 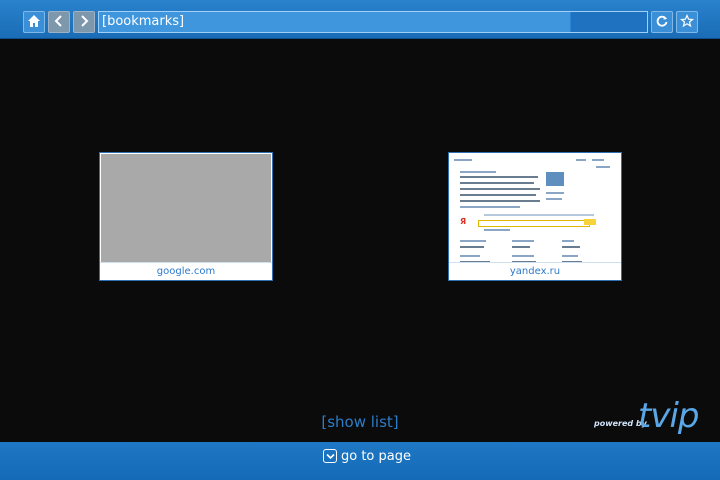 What do you see at coordinates (668, 416) in the screenshot?
I see `tvip-logo: tvip` at bounding box center [668, 416].